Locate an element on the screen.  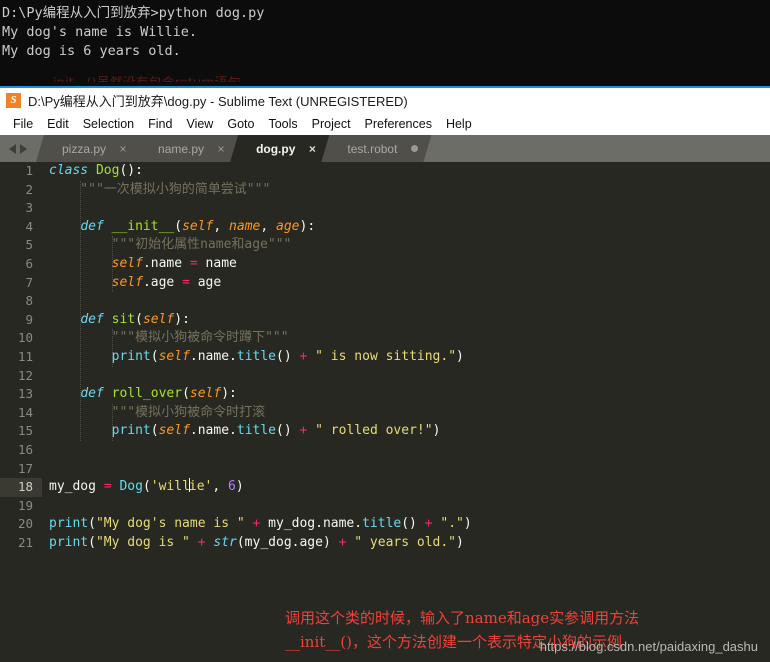
line-number: 9 is located at coordinates (29, 319).